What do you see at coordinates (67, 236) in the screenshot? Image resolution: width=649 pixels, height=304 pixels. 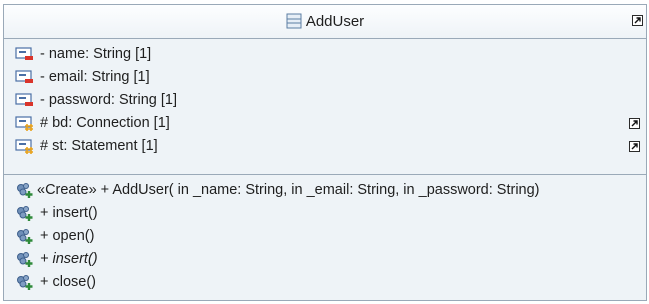 I see `operation-label: + open()` at bounding box center [67, 236].